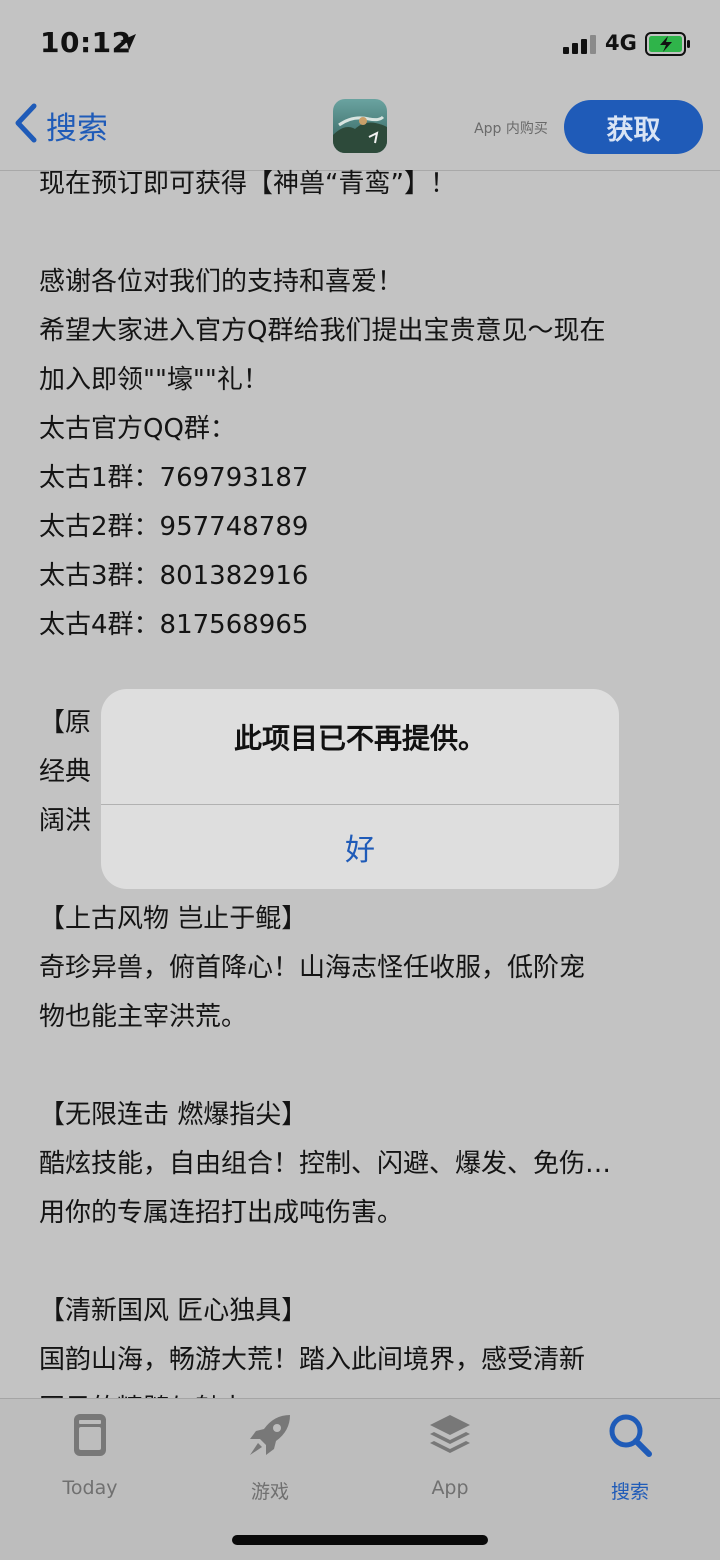  Describe the element at coordinates (77, 128) in the screenshot. I see `back-label: 搜索` at that location.